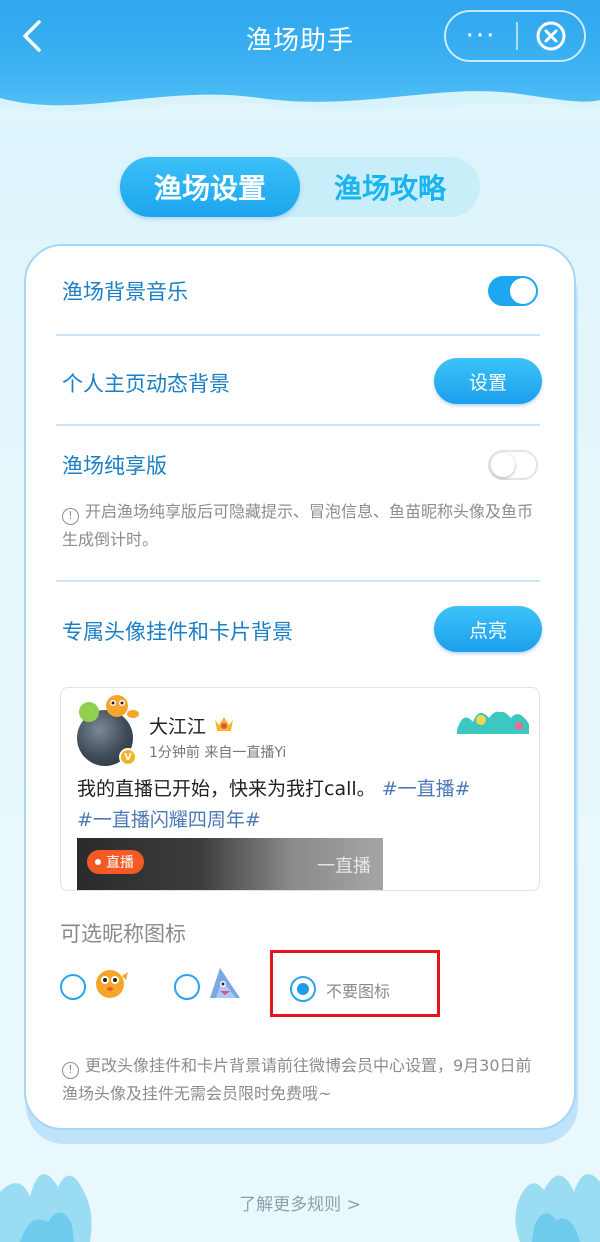 The height and width of the screenshot is (1242, 600). Describe the element at coordinates (225, 983) in the screenshot. I see `shark-icon` at that location.